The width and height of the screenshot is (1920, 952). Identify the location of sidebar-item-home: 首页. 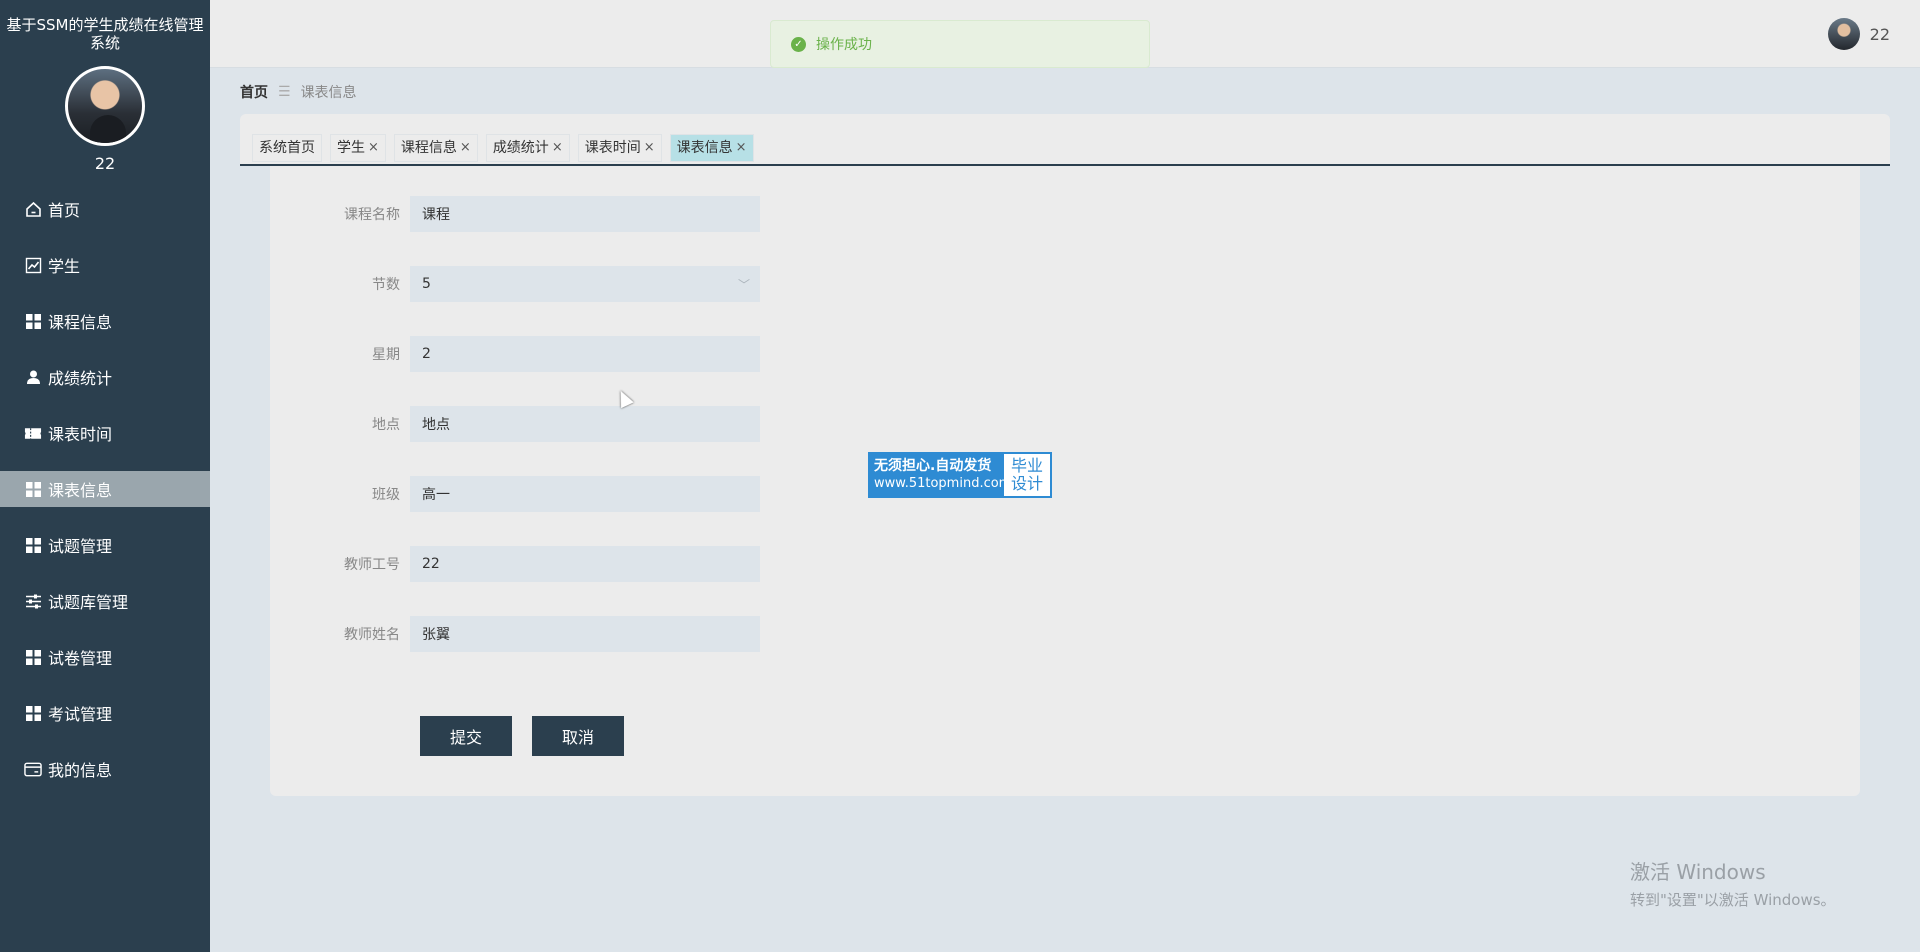
(105, 209).